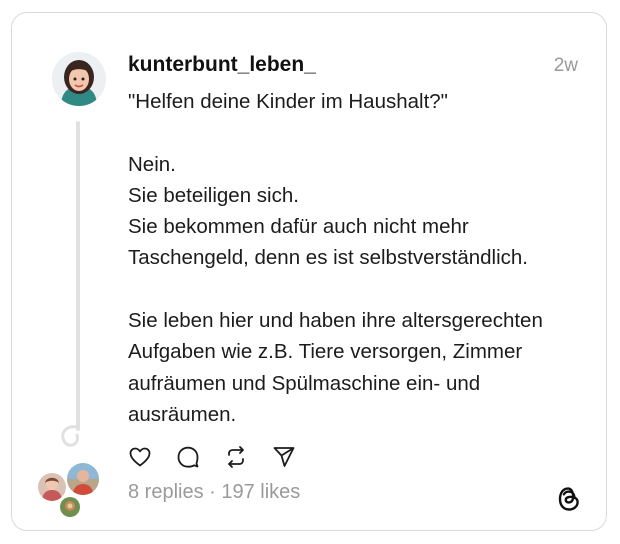 The width and height of the screenshot is (620, 544). What do you see at coordinates (566, 66) in the screenshot?
I see `post-timestamp: 2w` at bounding box center [566, 66].